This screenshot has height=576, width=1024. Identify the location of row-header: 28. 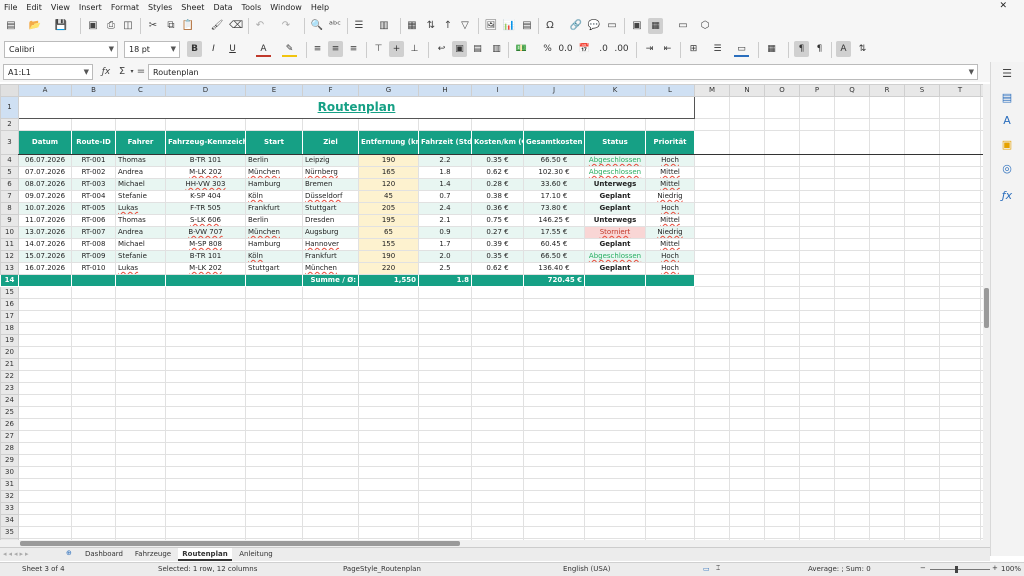
(9, 448).